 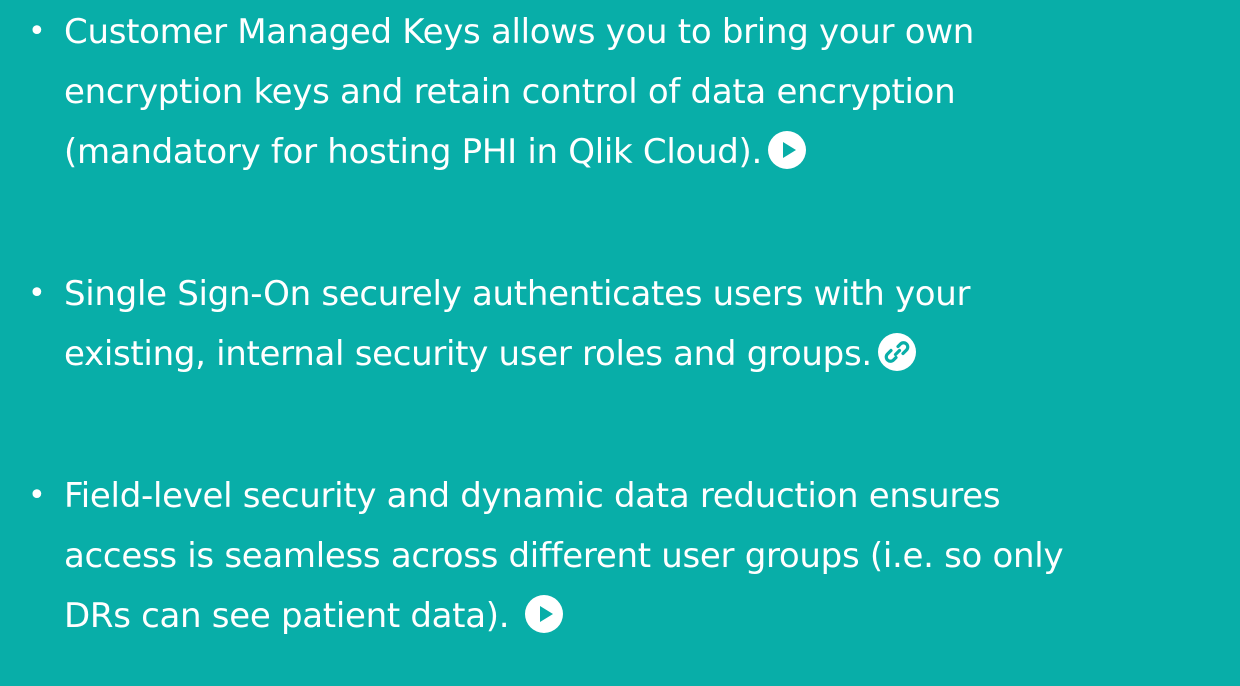 I want to click on link-icon, so click(x=896, y=352).